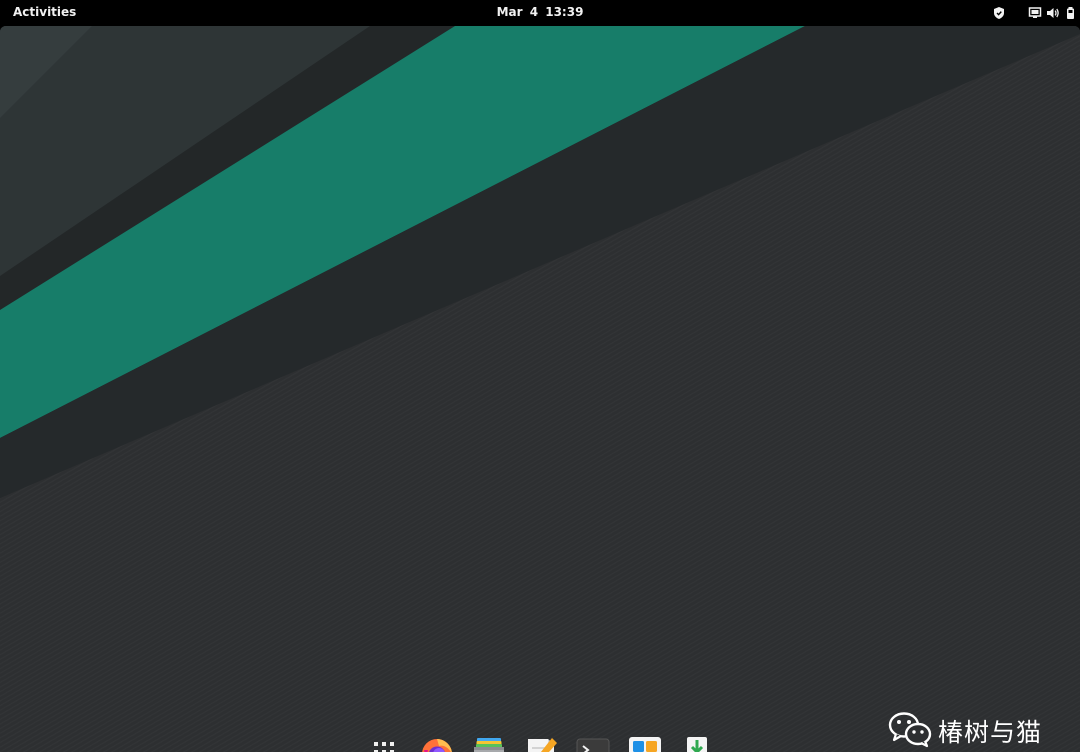 The height and width of the screenshot is (752, 1080). I want to click on dock, so click(540, 741).